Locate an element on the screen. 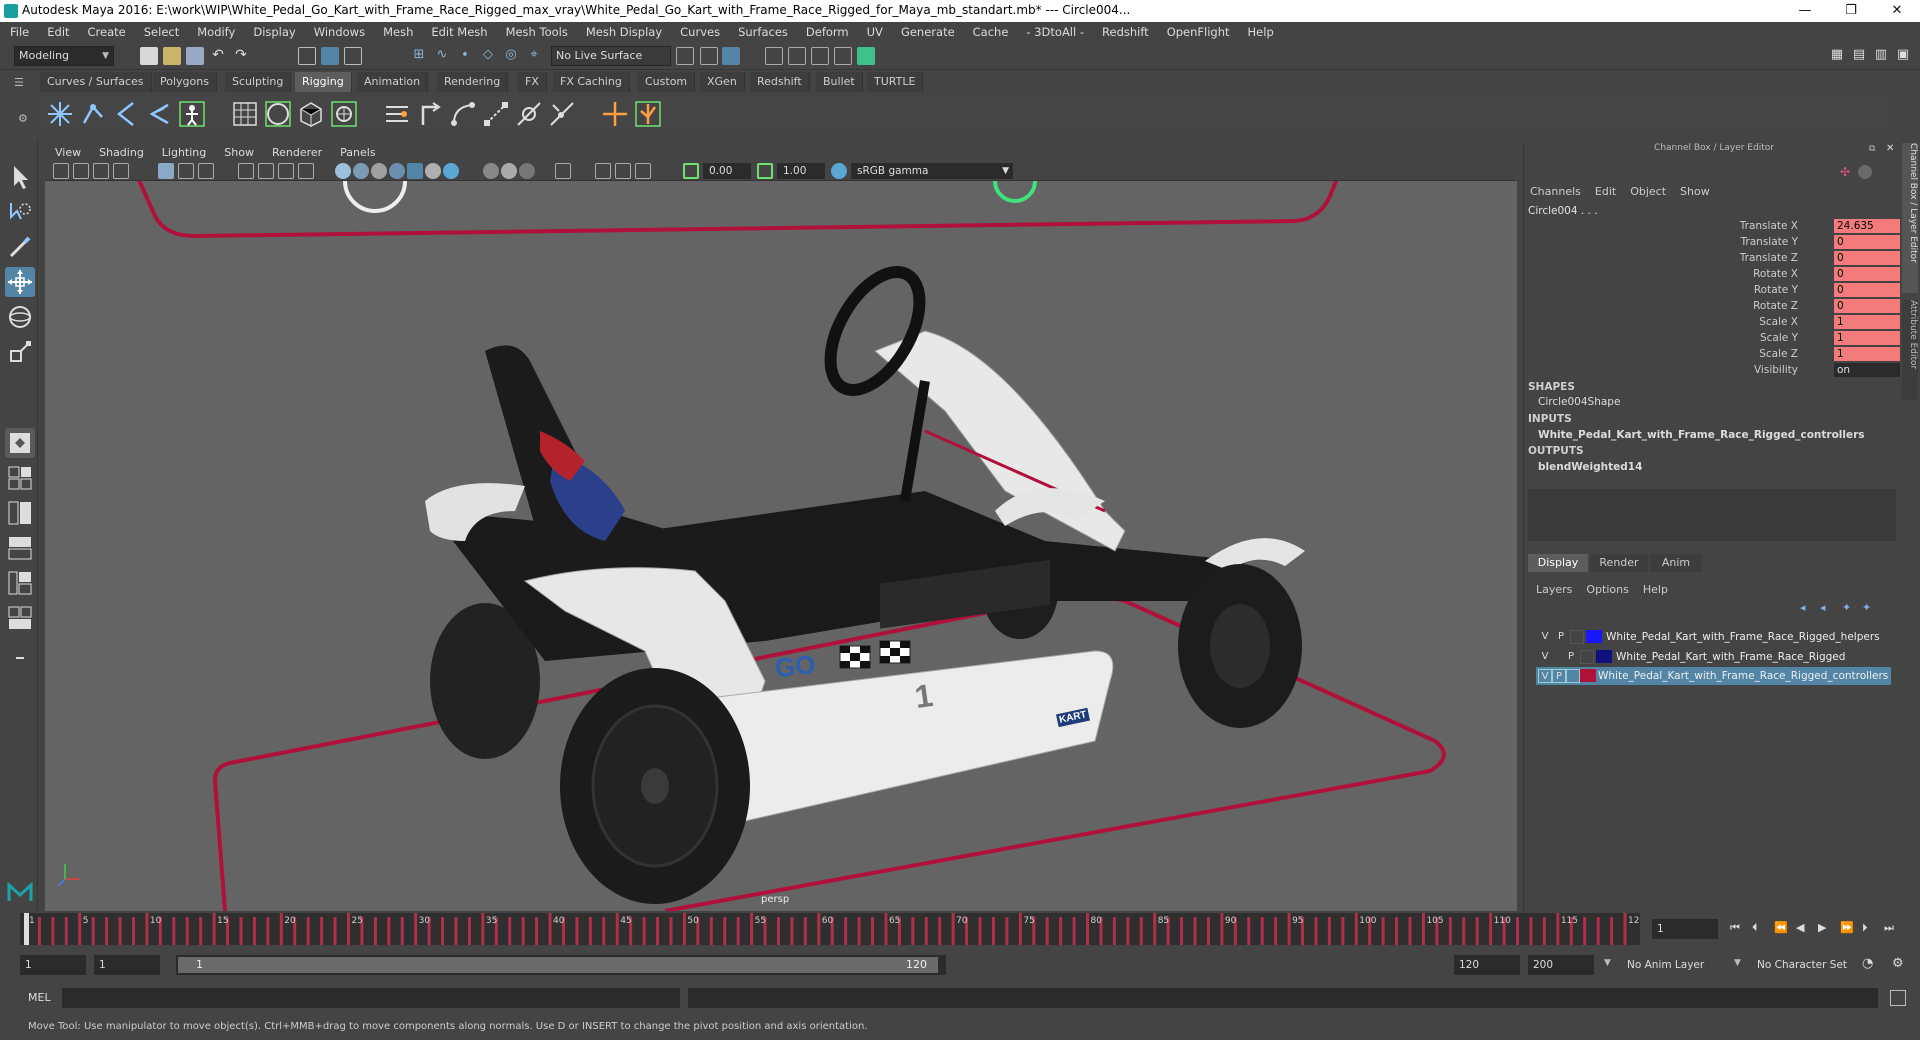  view-transform-dropdown: sRGB gamma ▼ is located at coordinates (932, 171).